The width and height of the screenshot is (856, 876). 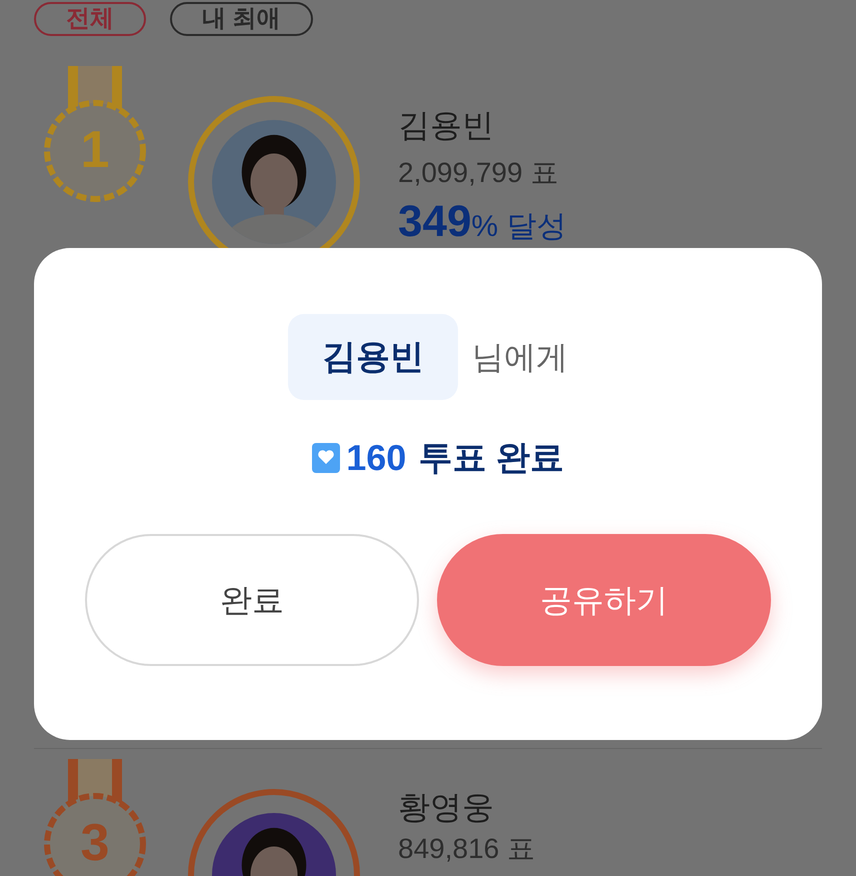 I want to click on candidate-name: 김용빈, so click(x=446, y=125).